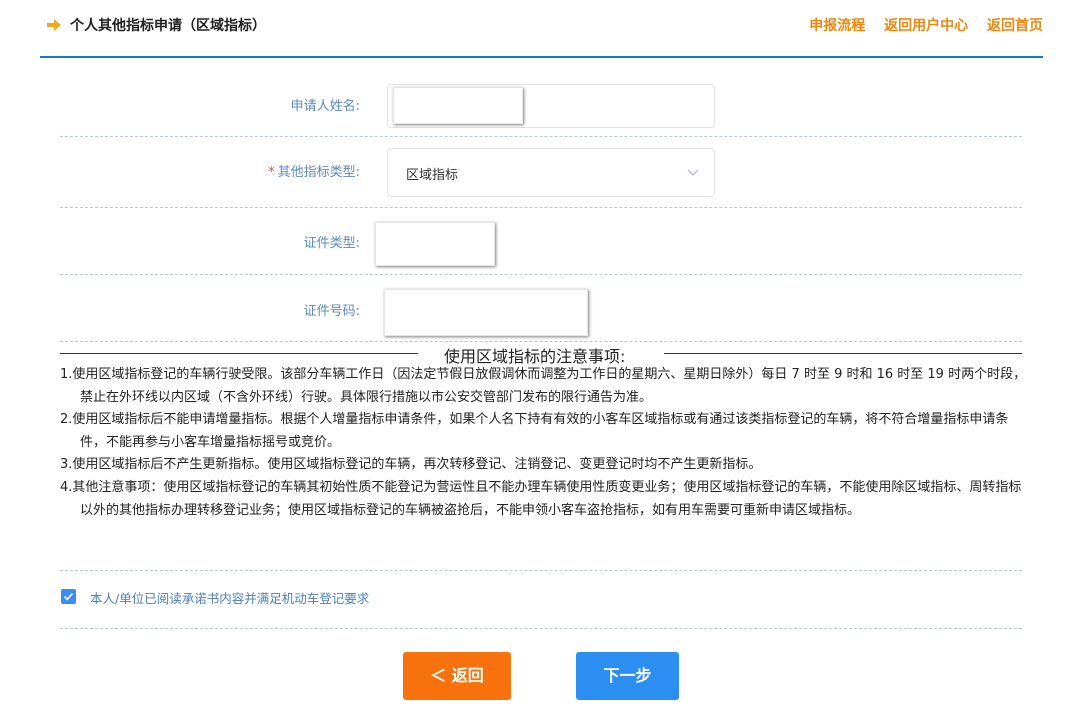 The width and height of the screenshot is (1080, 715). I want to click on agreement-row: 本人/单位已阅读承诺书内容并满足机动车登记要求, so click(541, 599).